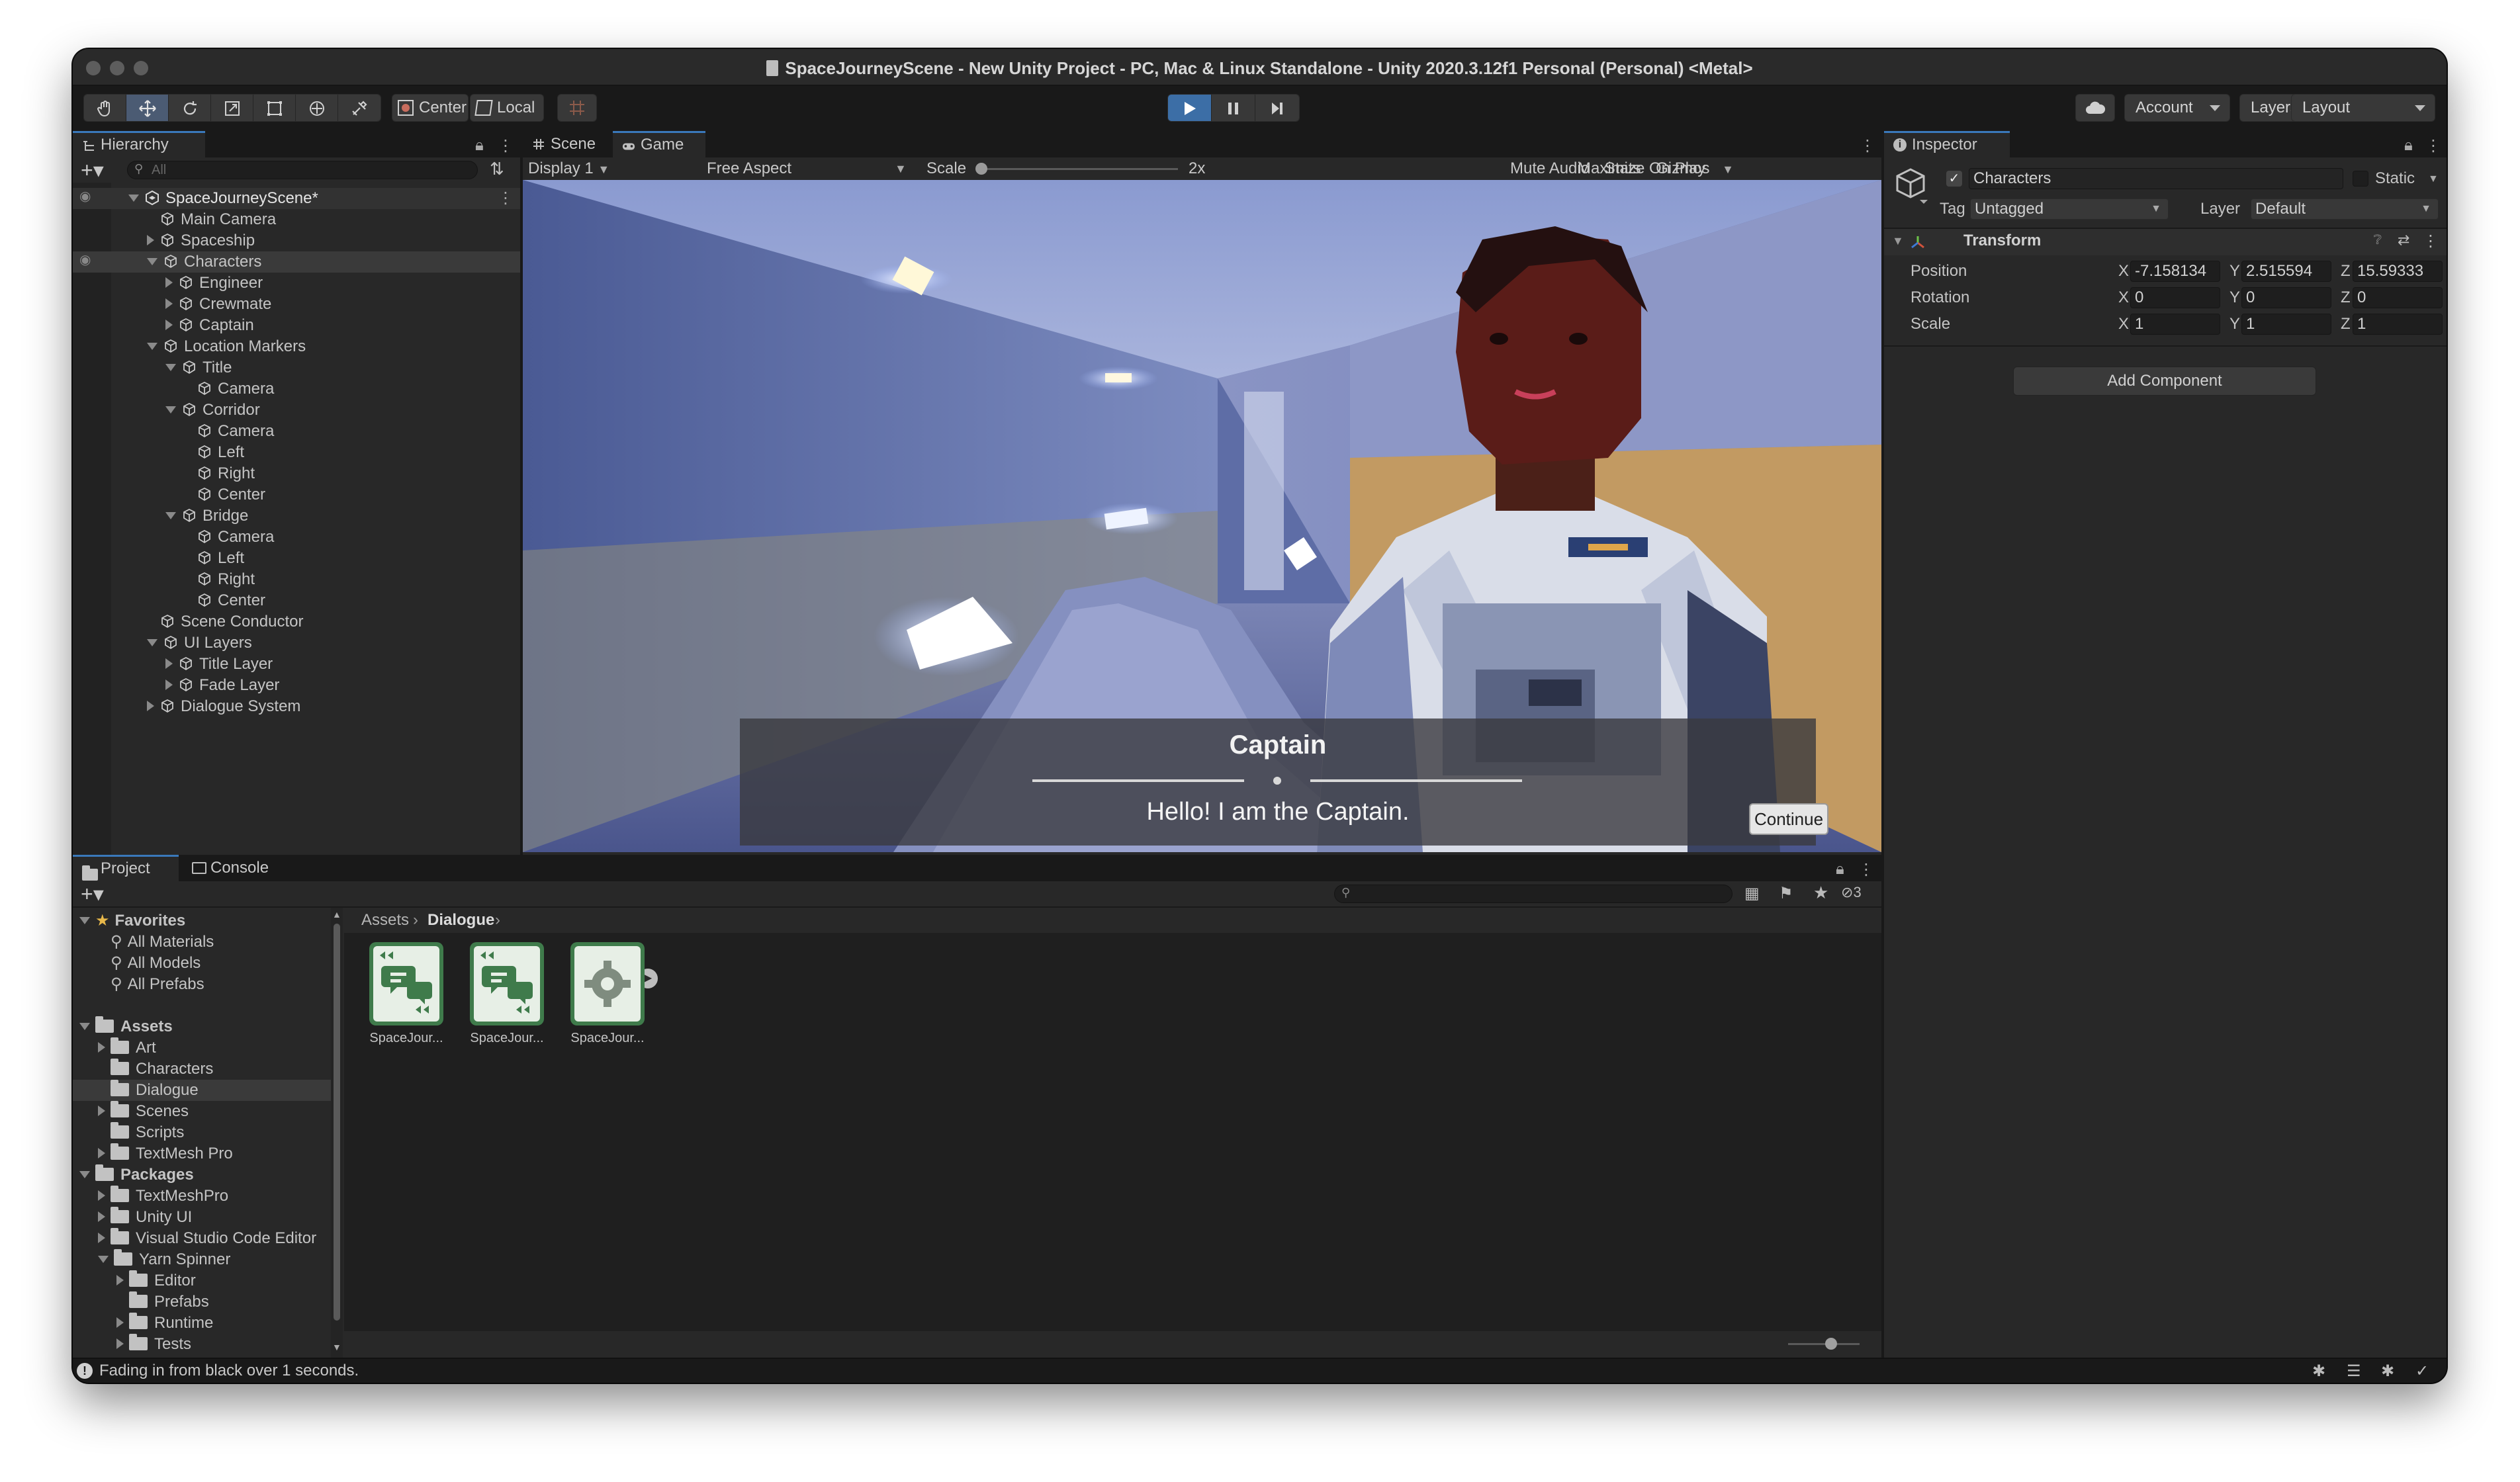  I want to click on icon-size-slider-thumb, so click(1831, 1344).